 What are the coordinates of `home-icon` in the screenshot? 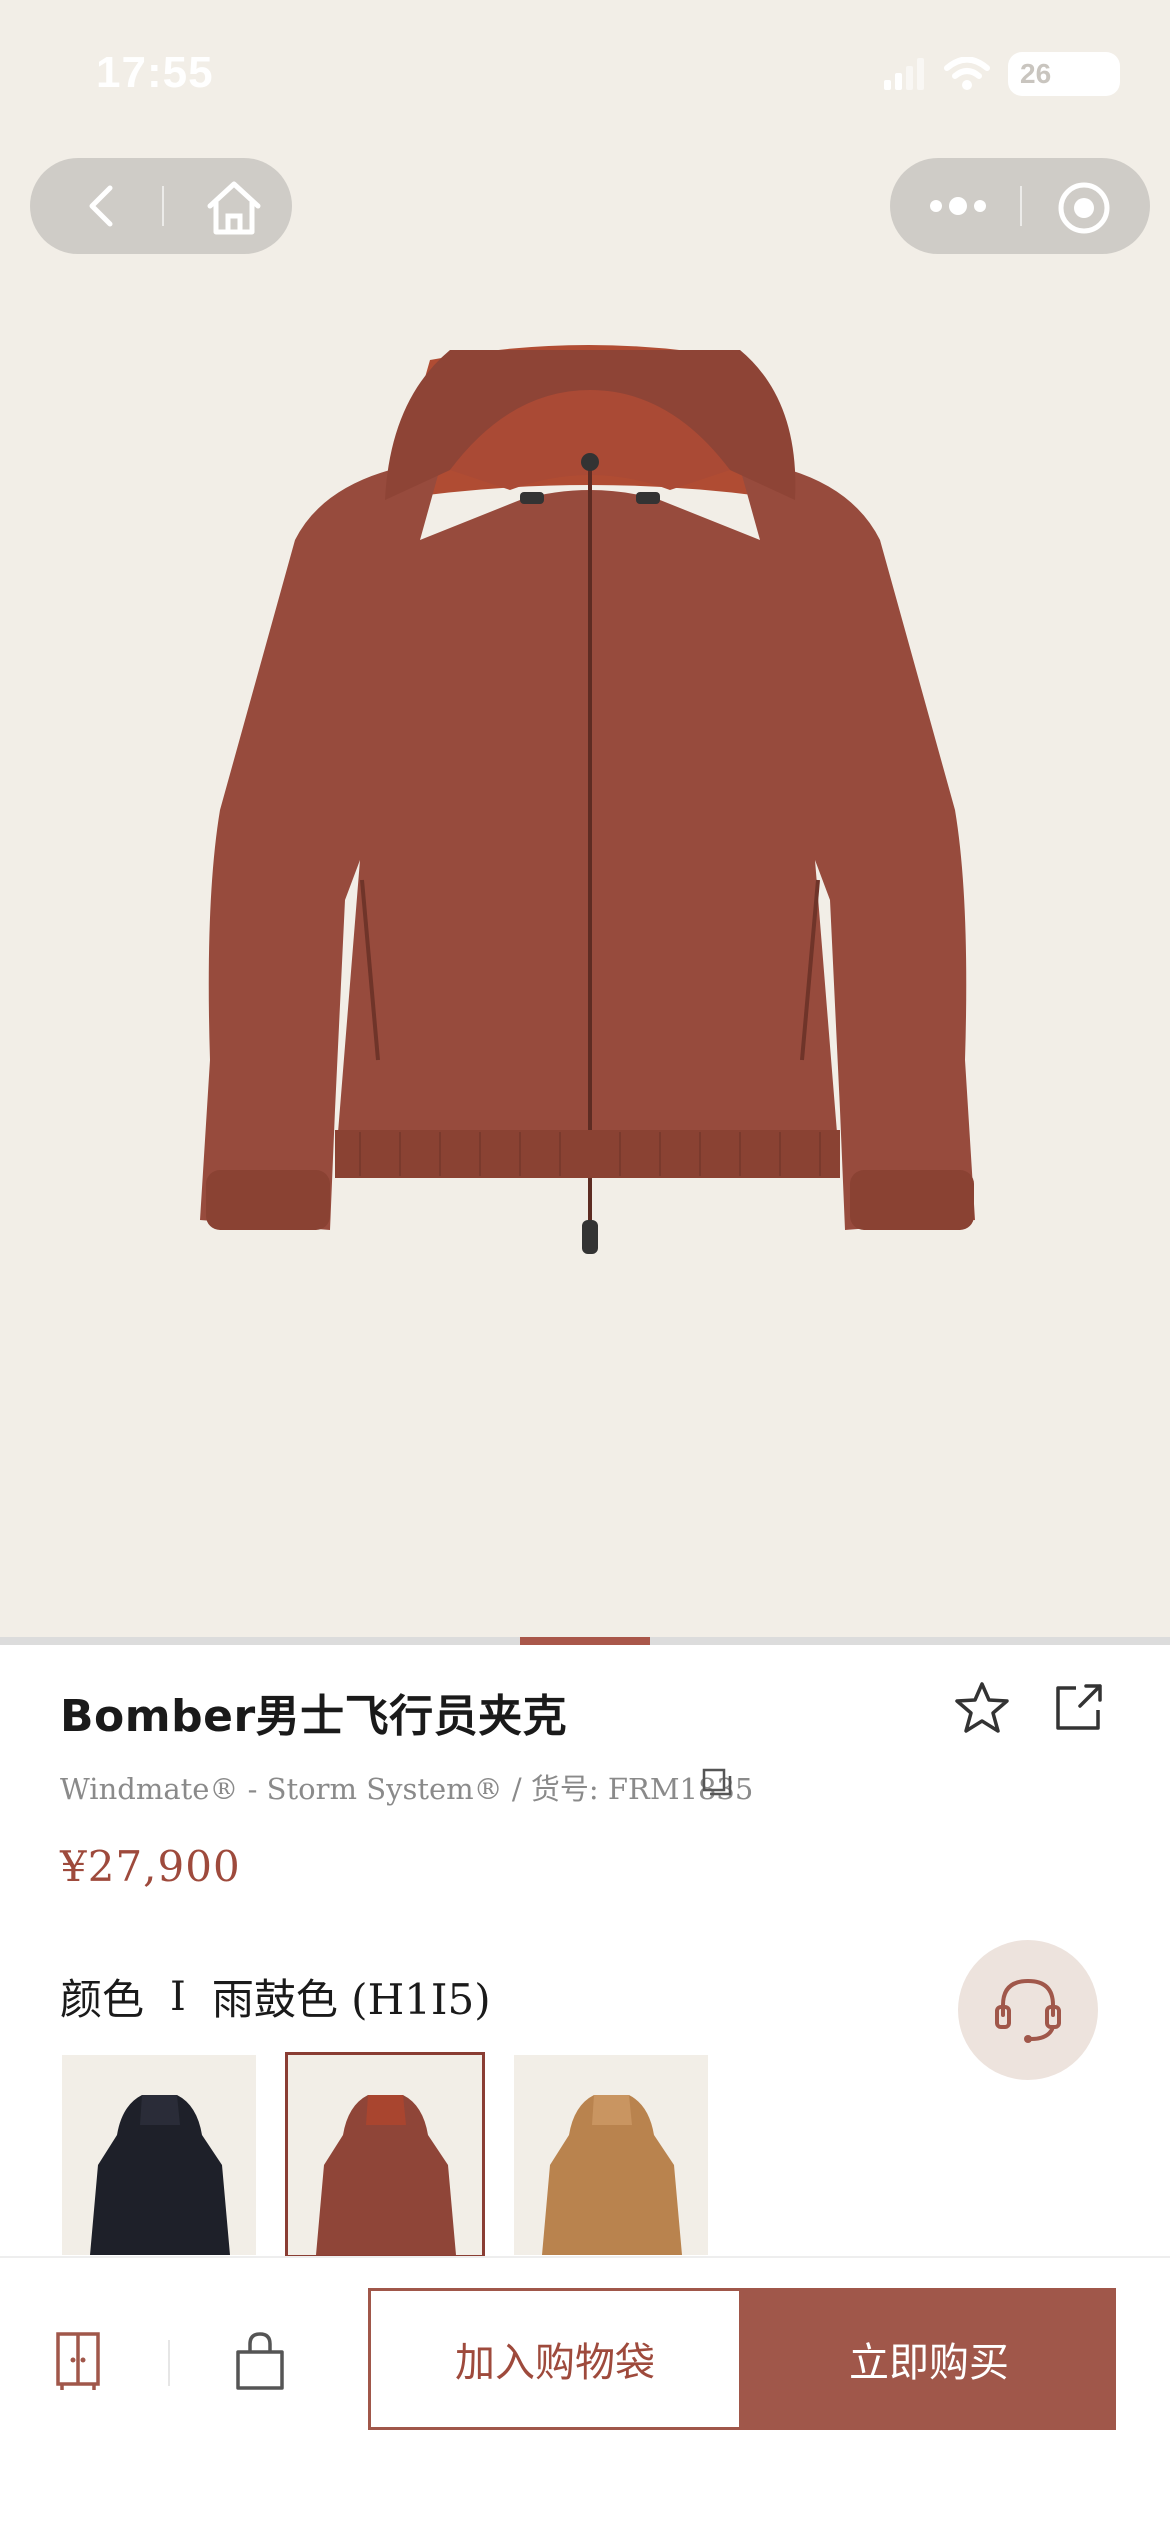 It's located at (234, 207).